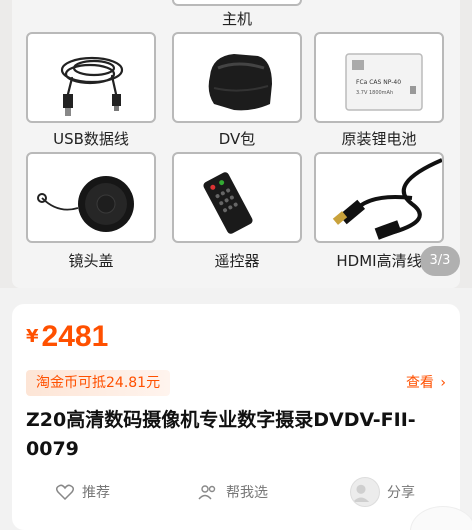  Describe the element at coordinates (443, 383) in the screenshot. I see `chevron-right-icon: ›` at that location.